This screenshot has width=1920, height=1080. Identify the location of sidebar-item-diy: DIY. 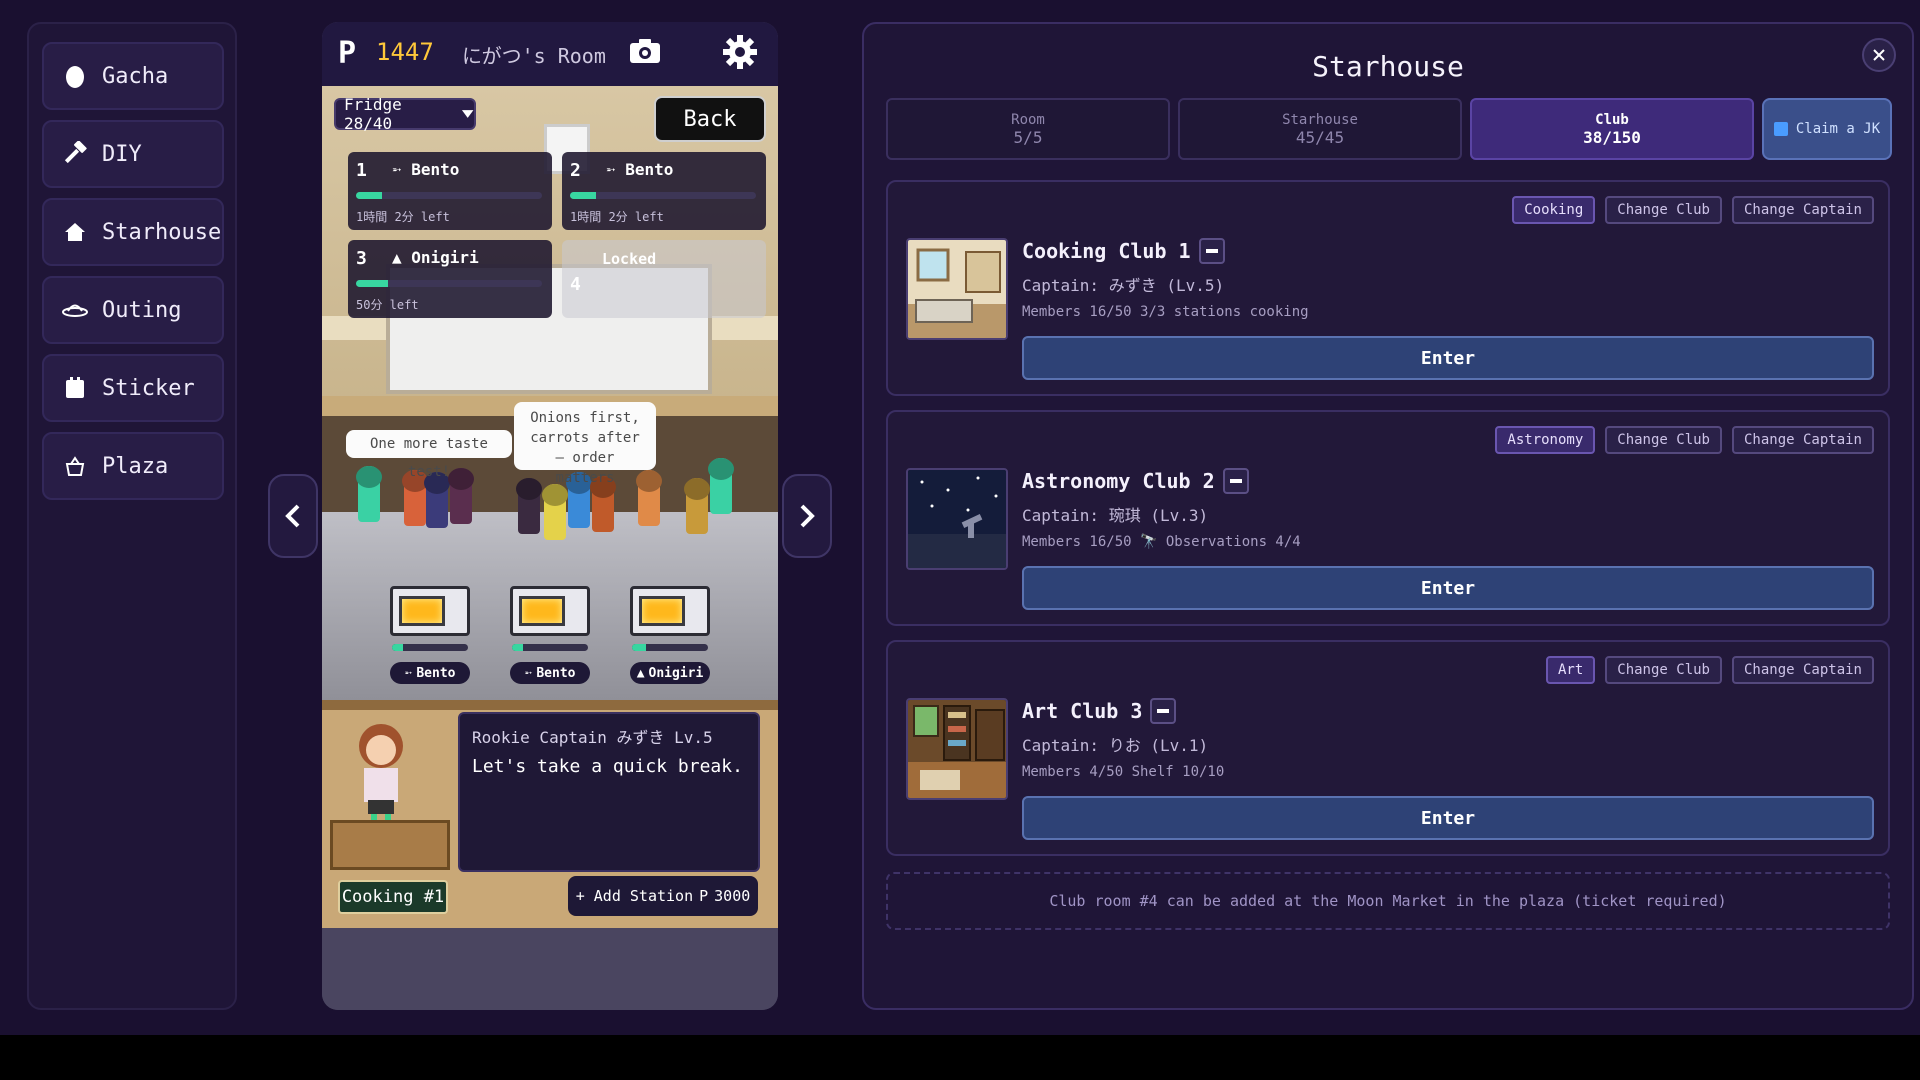
(133, 154).